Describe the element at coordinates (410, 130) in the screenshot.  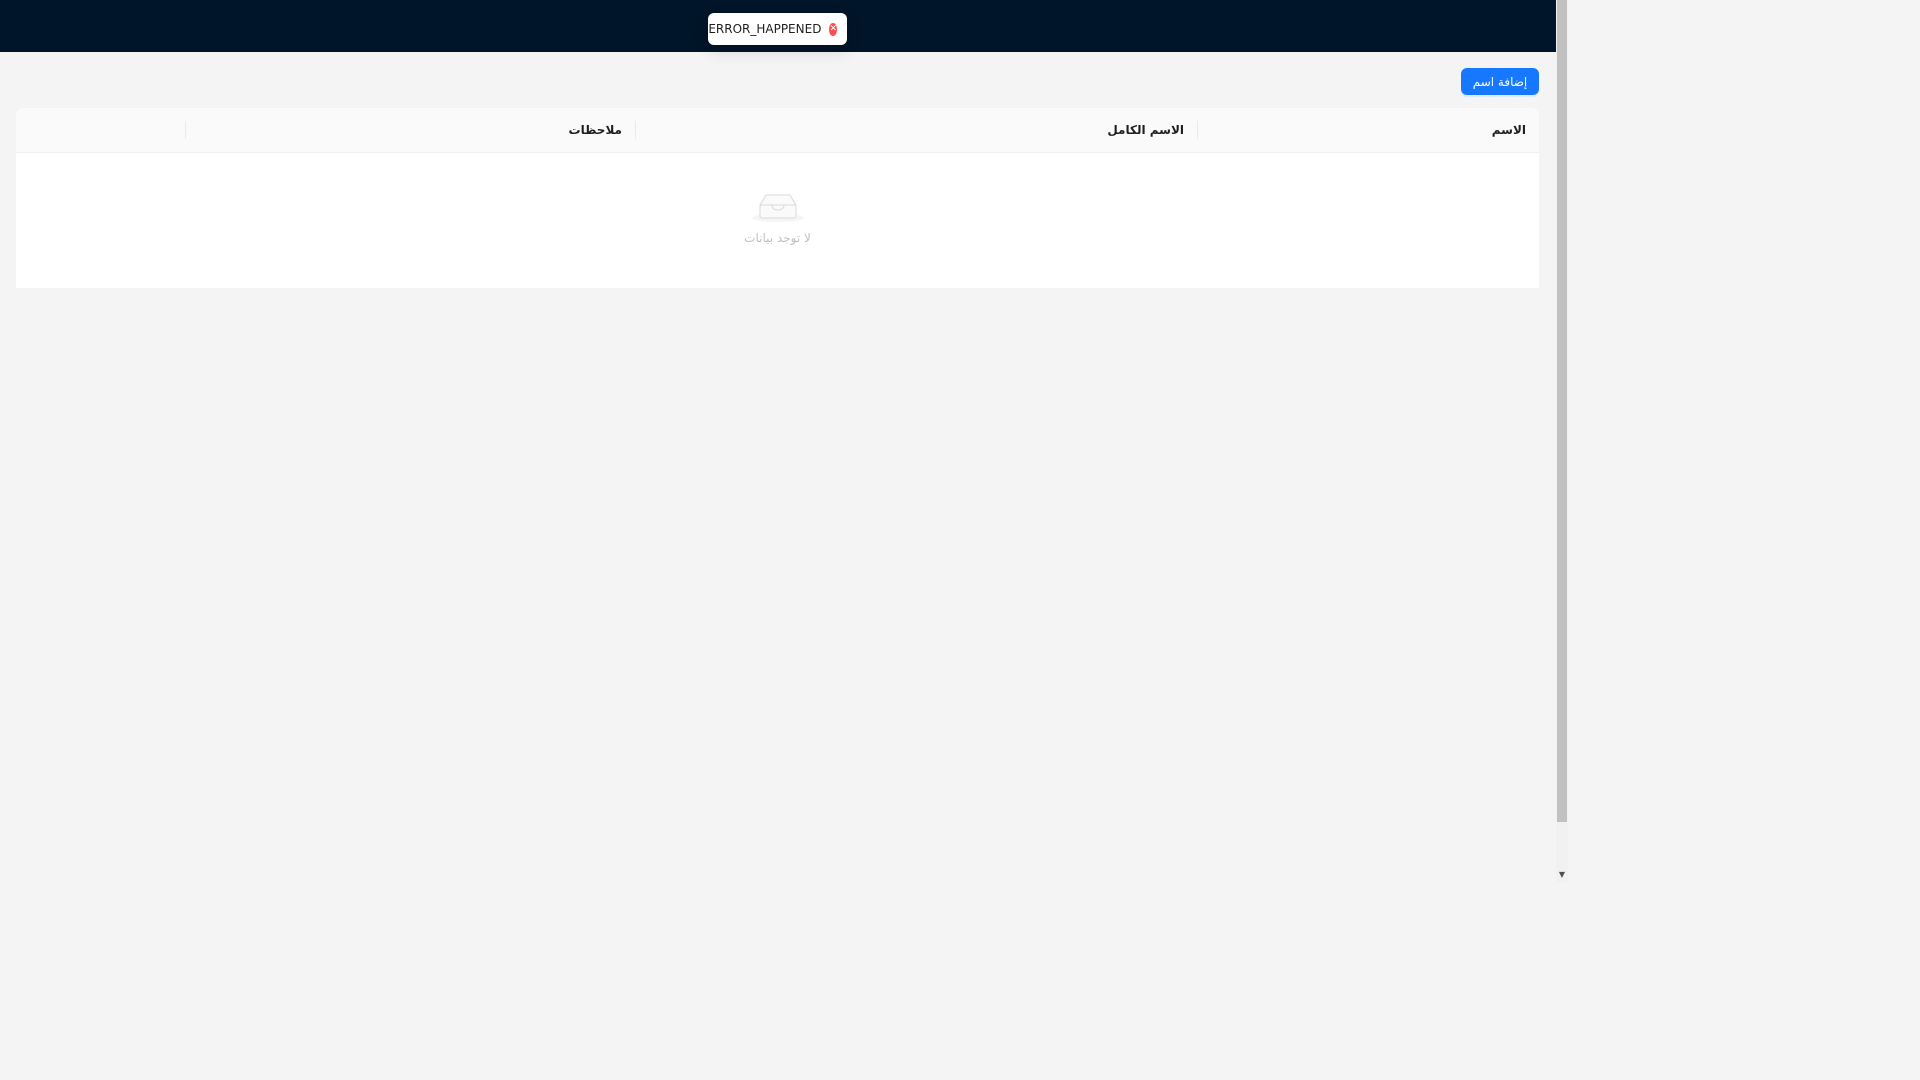
I see `column-header-notes: ملاحظات` at that location.